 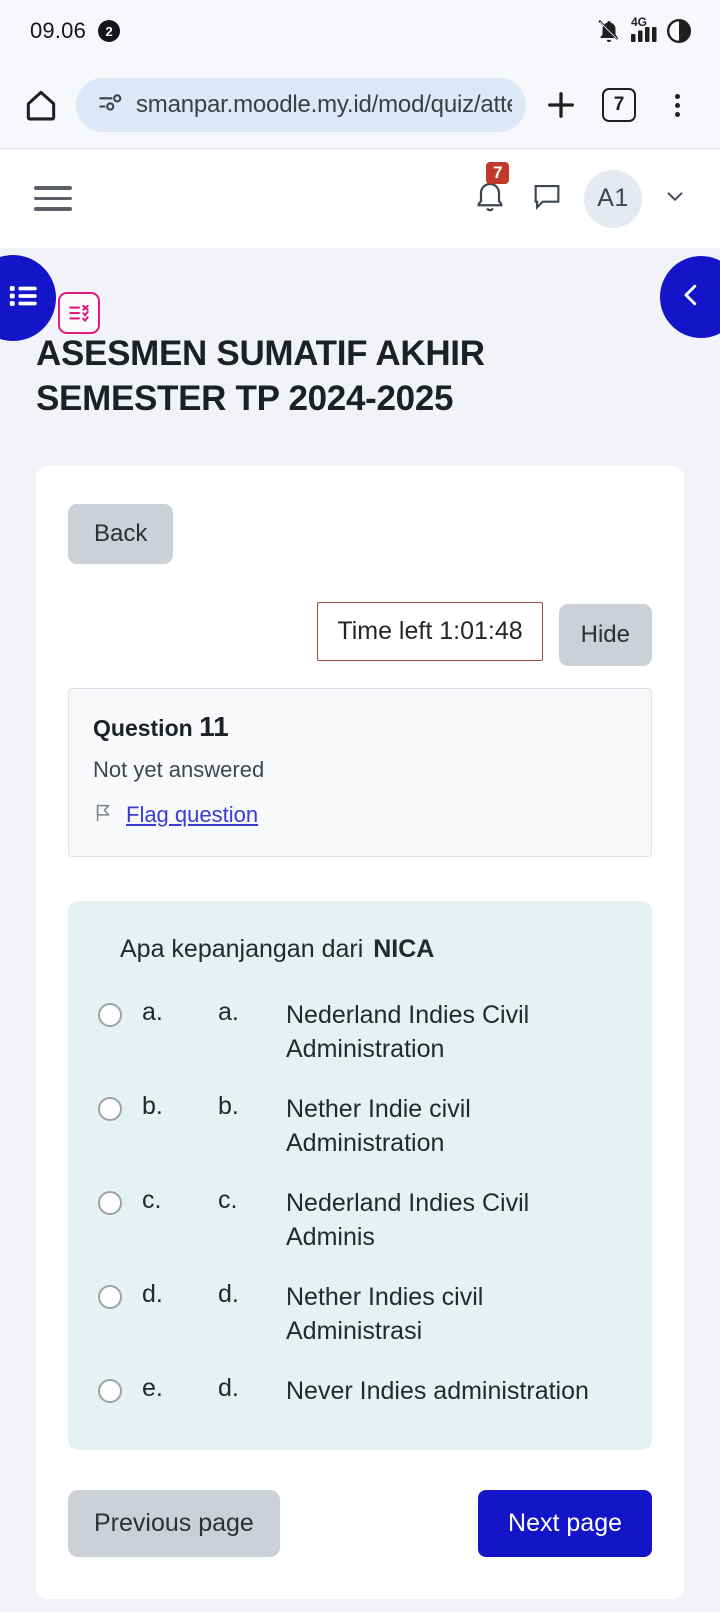 What do you see at coordinates (192, 815) in the screenshot?
I see `flag-question-link: Flag question` at bounding box center [192, 815].